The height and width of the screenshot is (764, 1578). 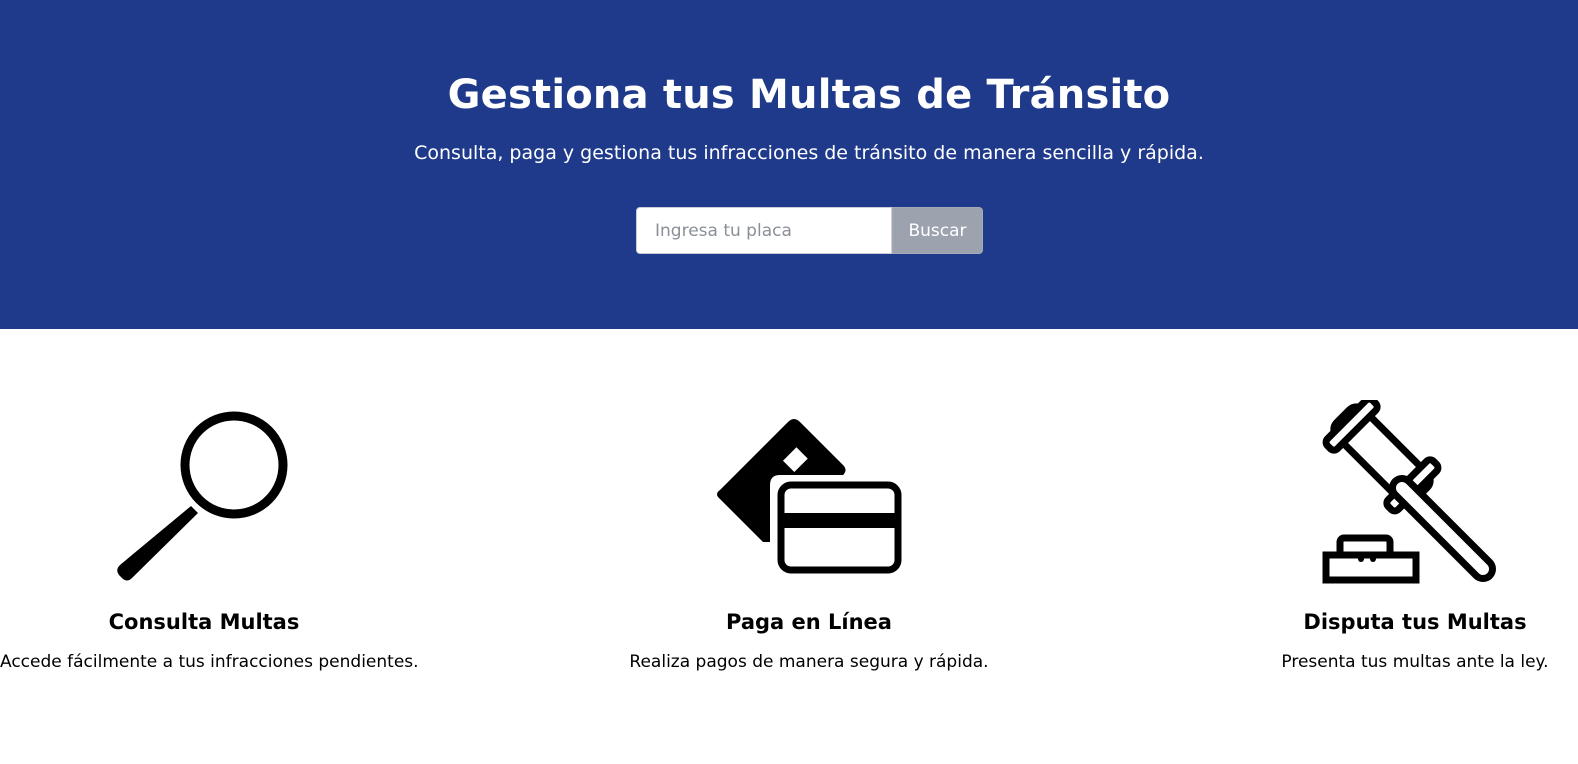 What do you see at coordinates (809, 662) in the screenshot?
I see `feature-description: Realiza pagos de manera segura y rápida.` at bounding box center [809, 662].